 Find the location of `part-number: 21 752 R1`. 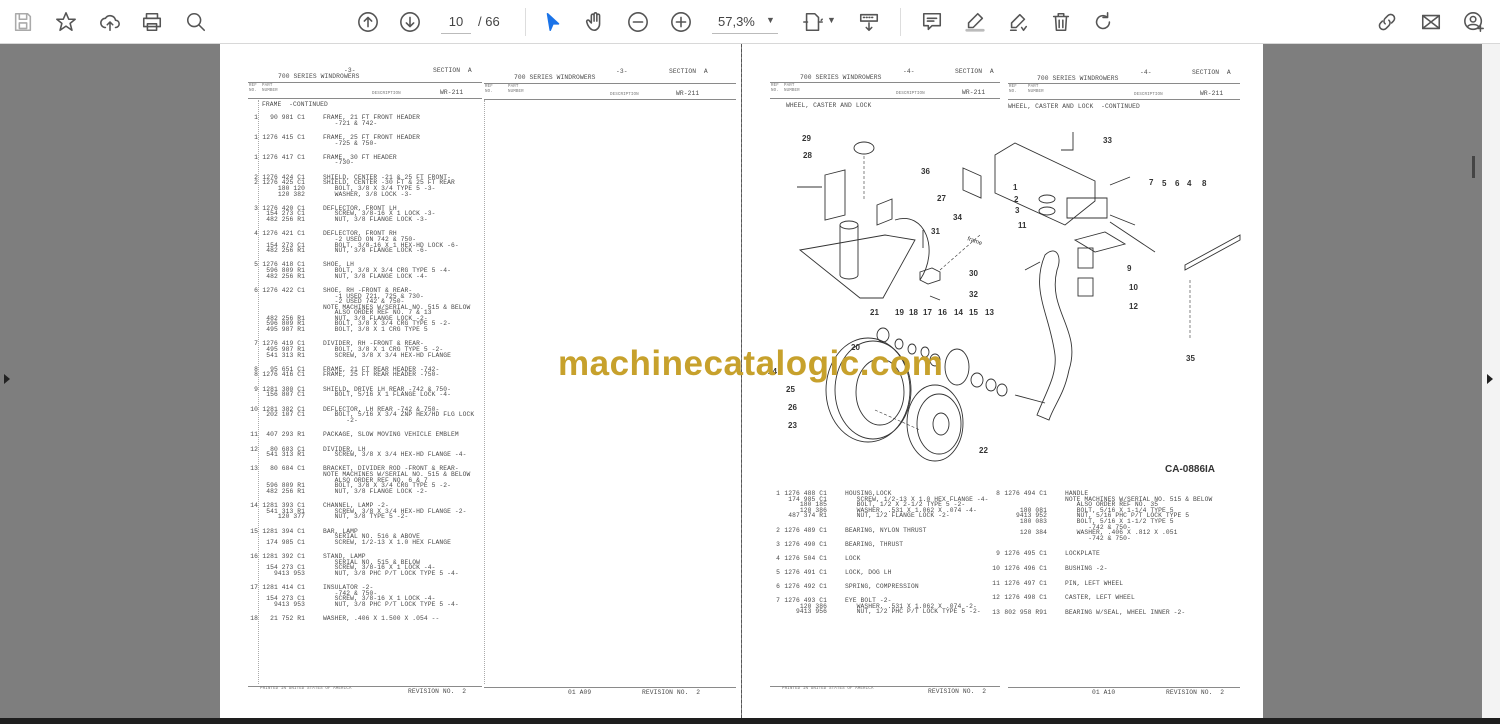

part-number: 21 752 R1 is located at coordinates (287, 619).